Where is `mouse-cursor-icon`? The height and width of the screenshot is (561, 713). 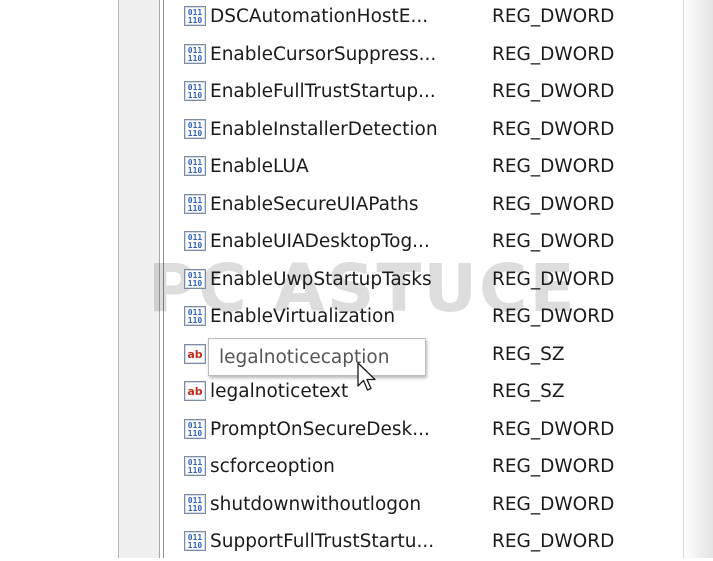 mouse-cursor-icon is located at coordinates (368, 377).